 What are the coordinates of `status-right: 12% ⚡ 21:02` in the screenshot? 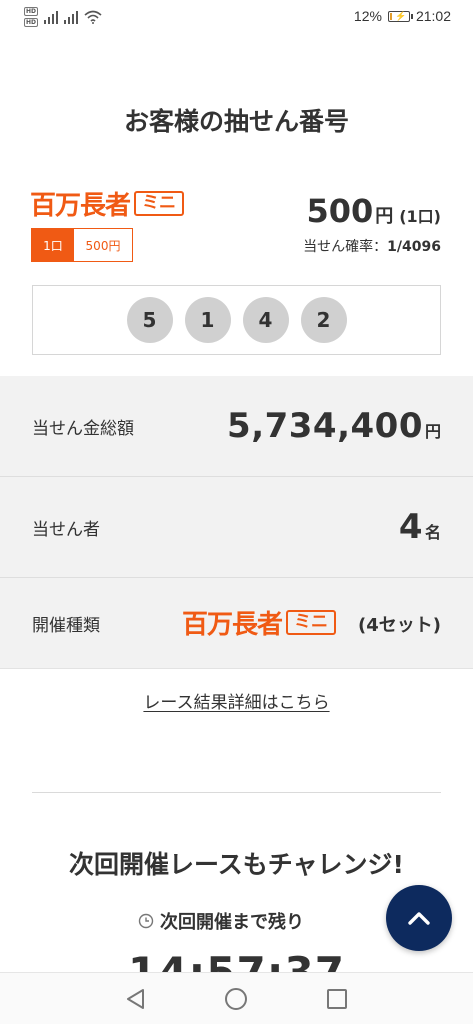 It's located at (402, 16).